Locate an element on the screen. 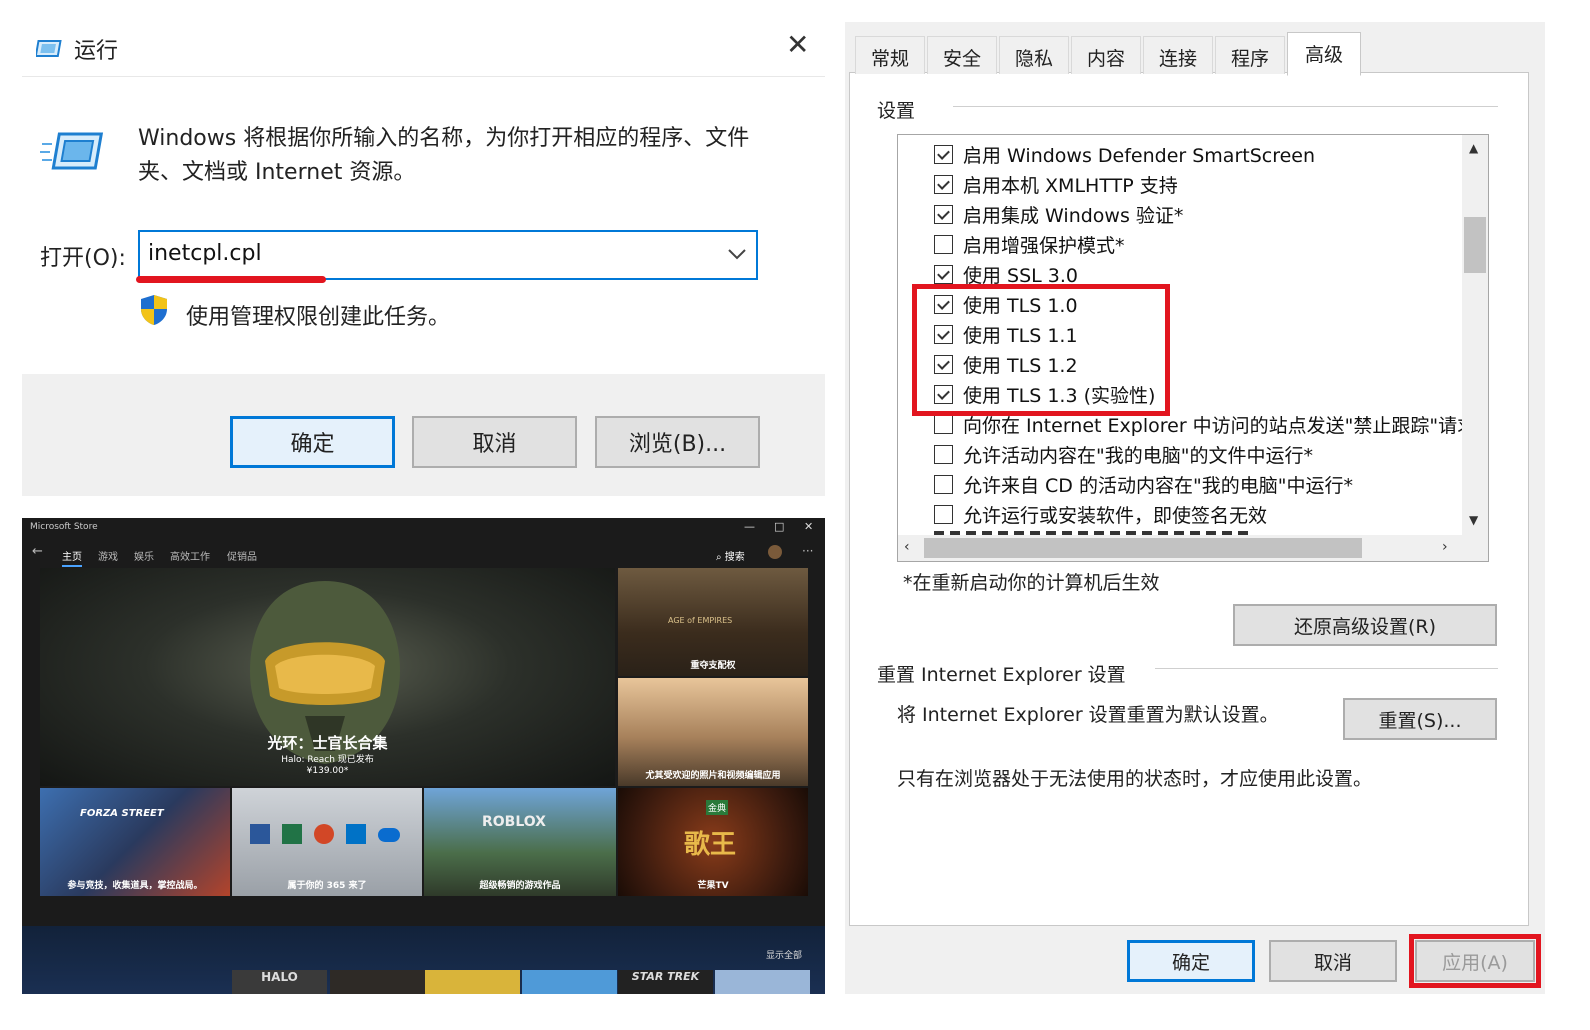  title-divider is located at coordinates (423, 76).